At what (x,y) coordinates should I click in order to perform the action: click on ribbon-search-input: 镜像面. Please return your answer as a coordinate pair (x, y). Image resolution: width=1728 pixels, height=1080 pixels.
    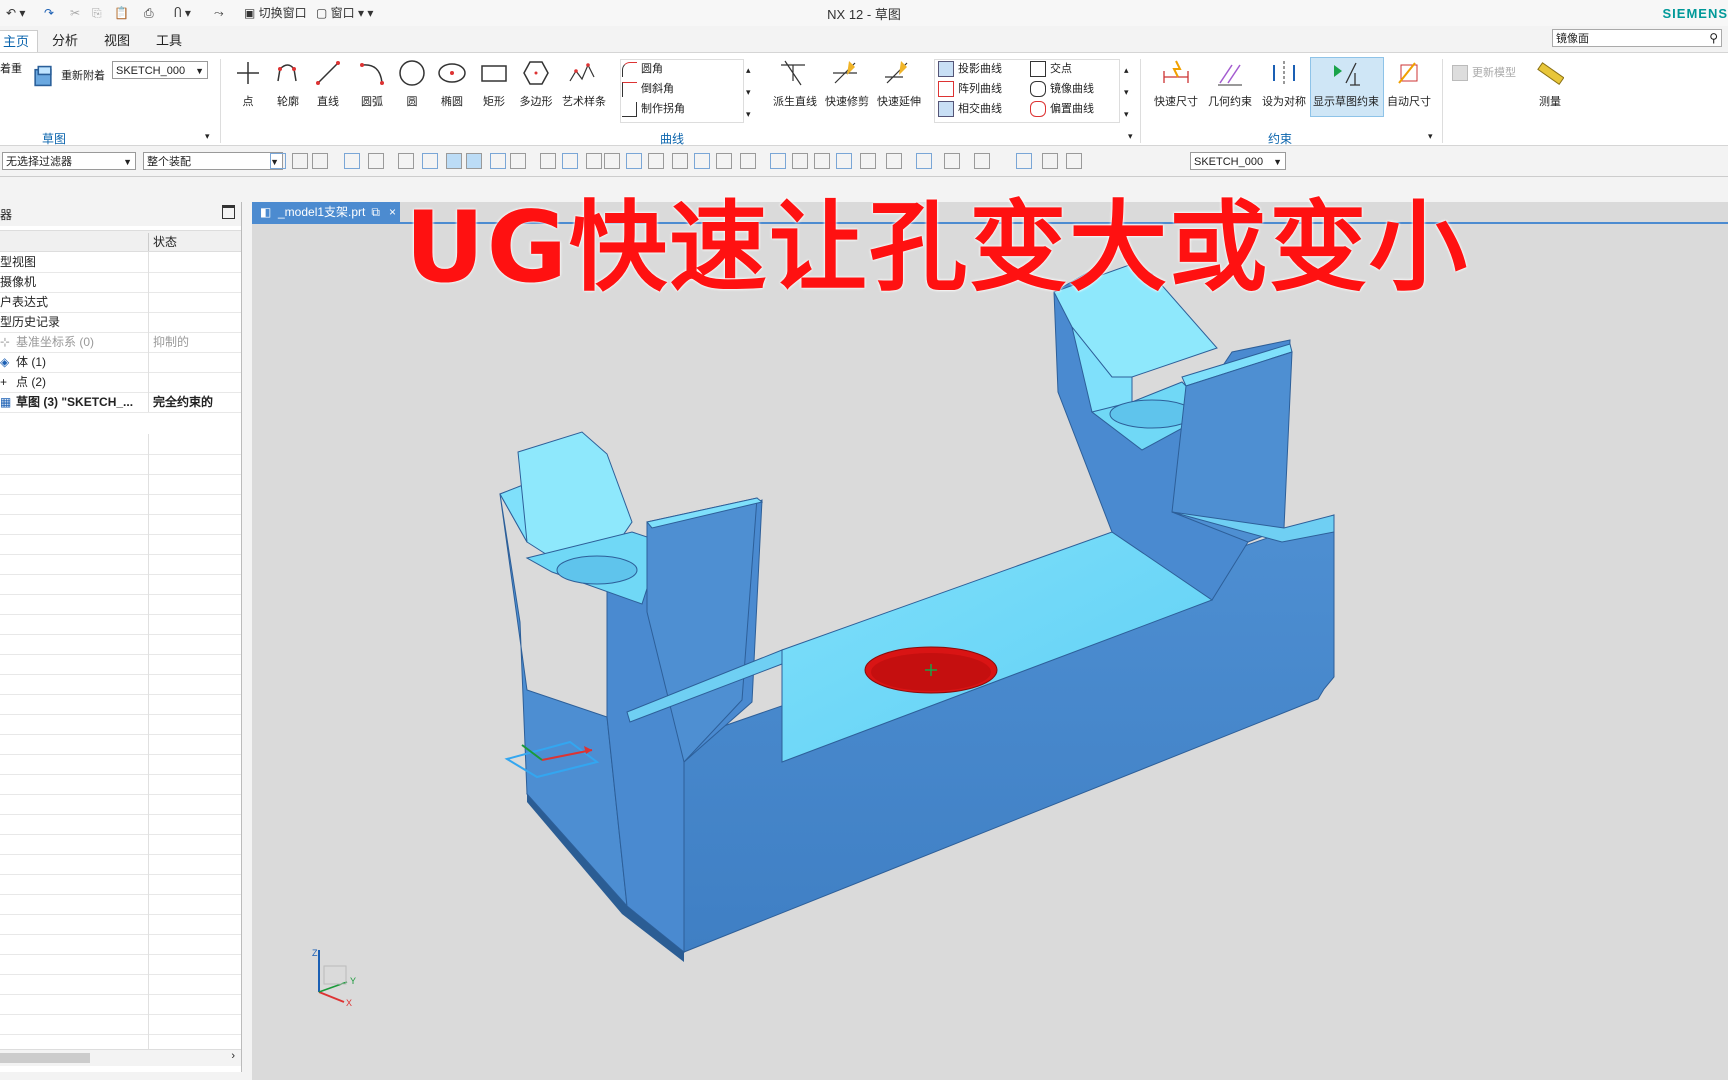
    Looking at the image, I should click on (1637, 38).